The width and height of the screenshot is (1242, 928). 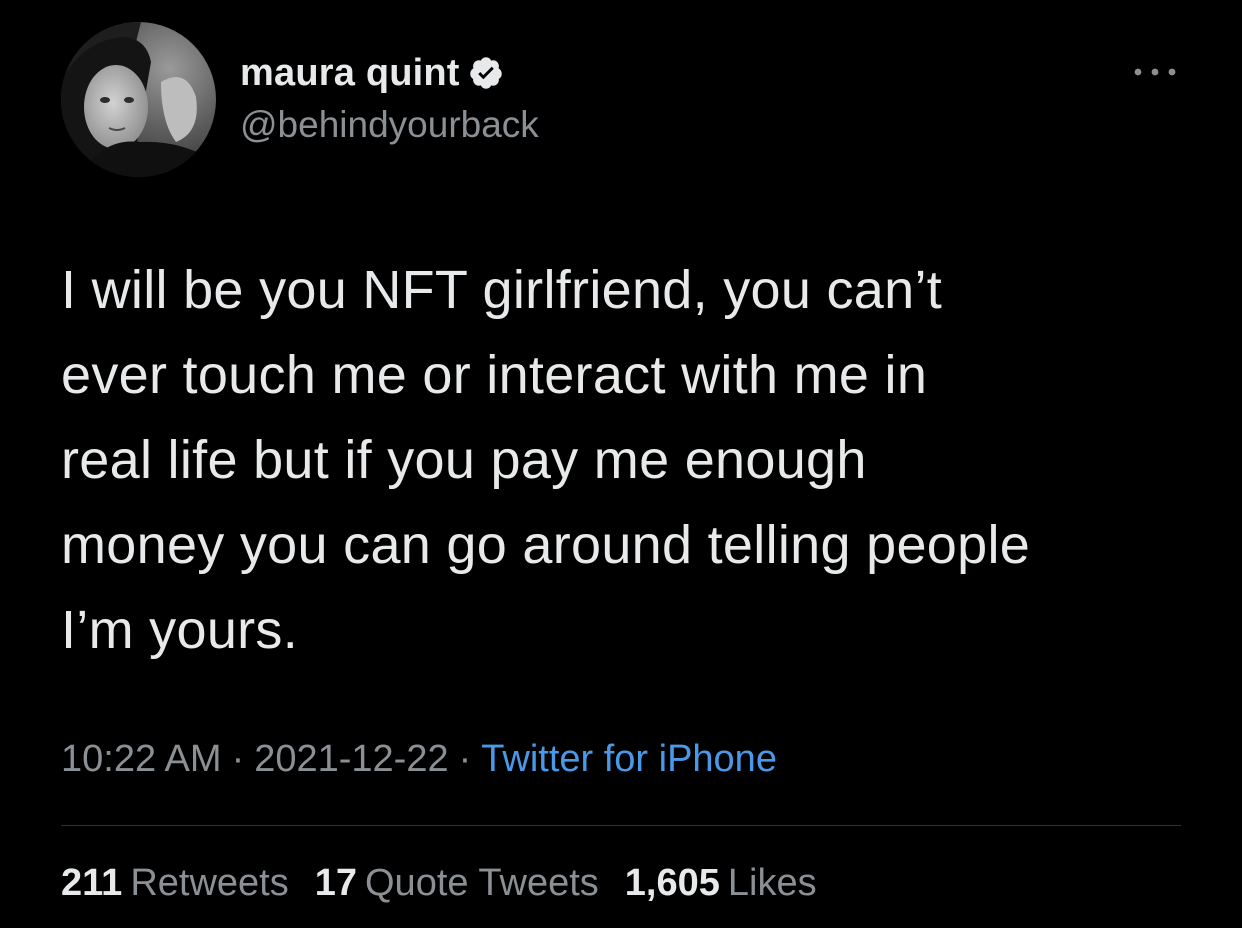 I want to click on display-name: maura quint, so click(x=350, y=73).